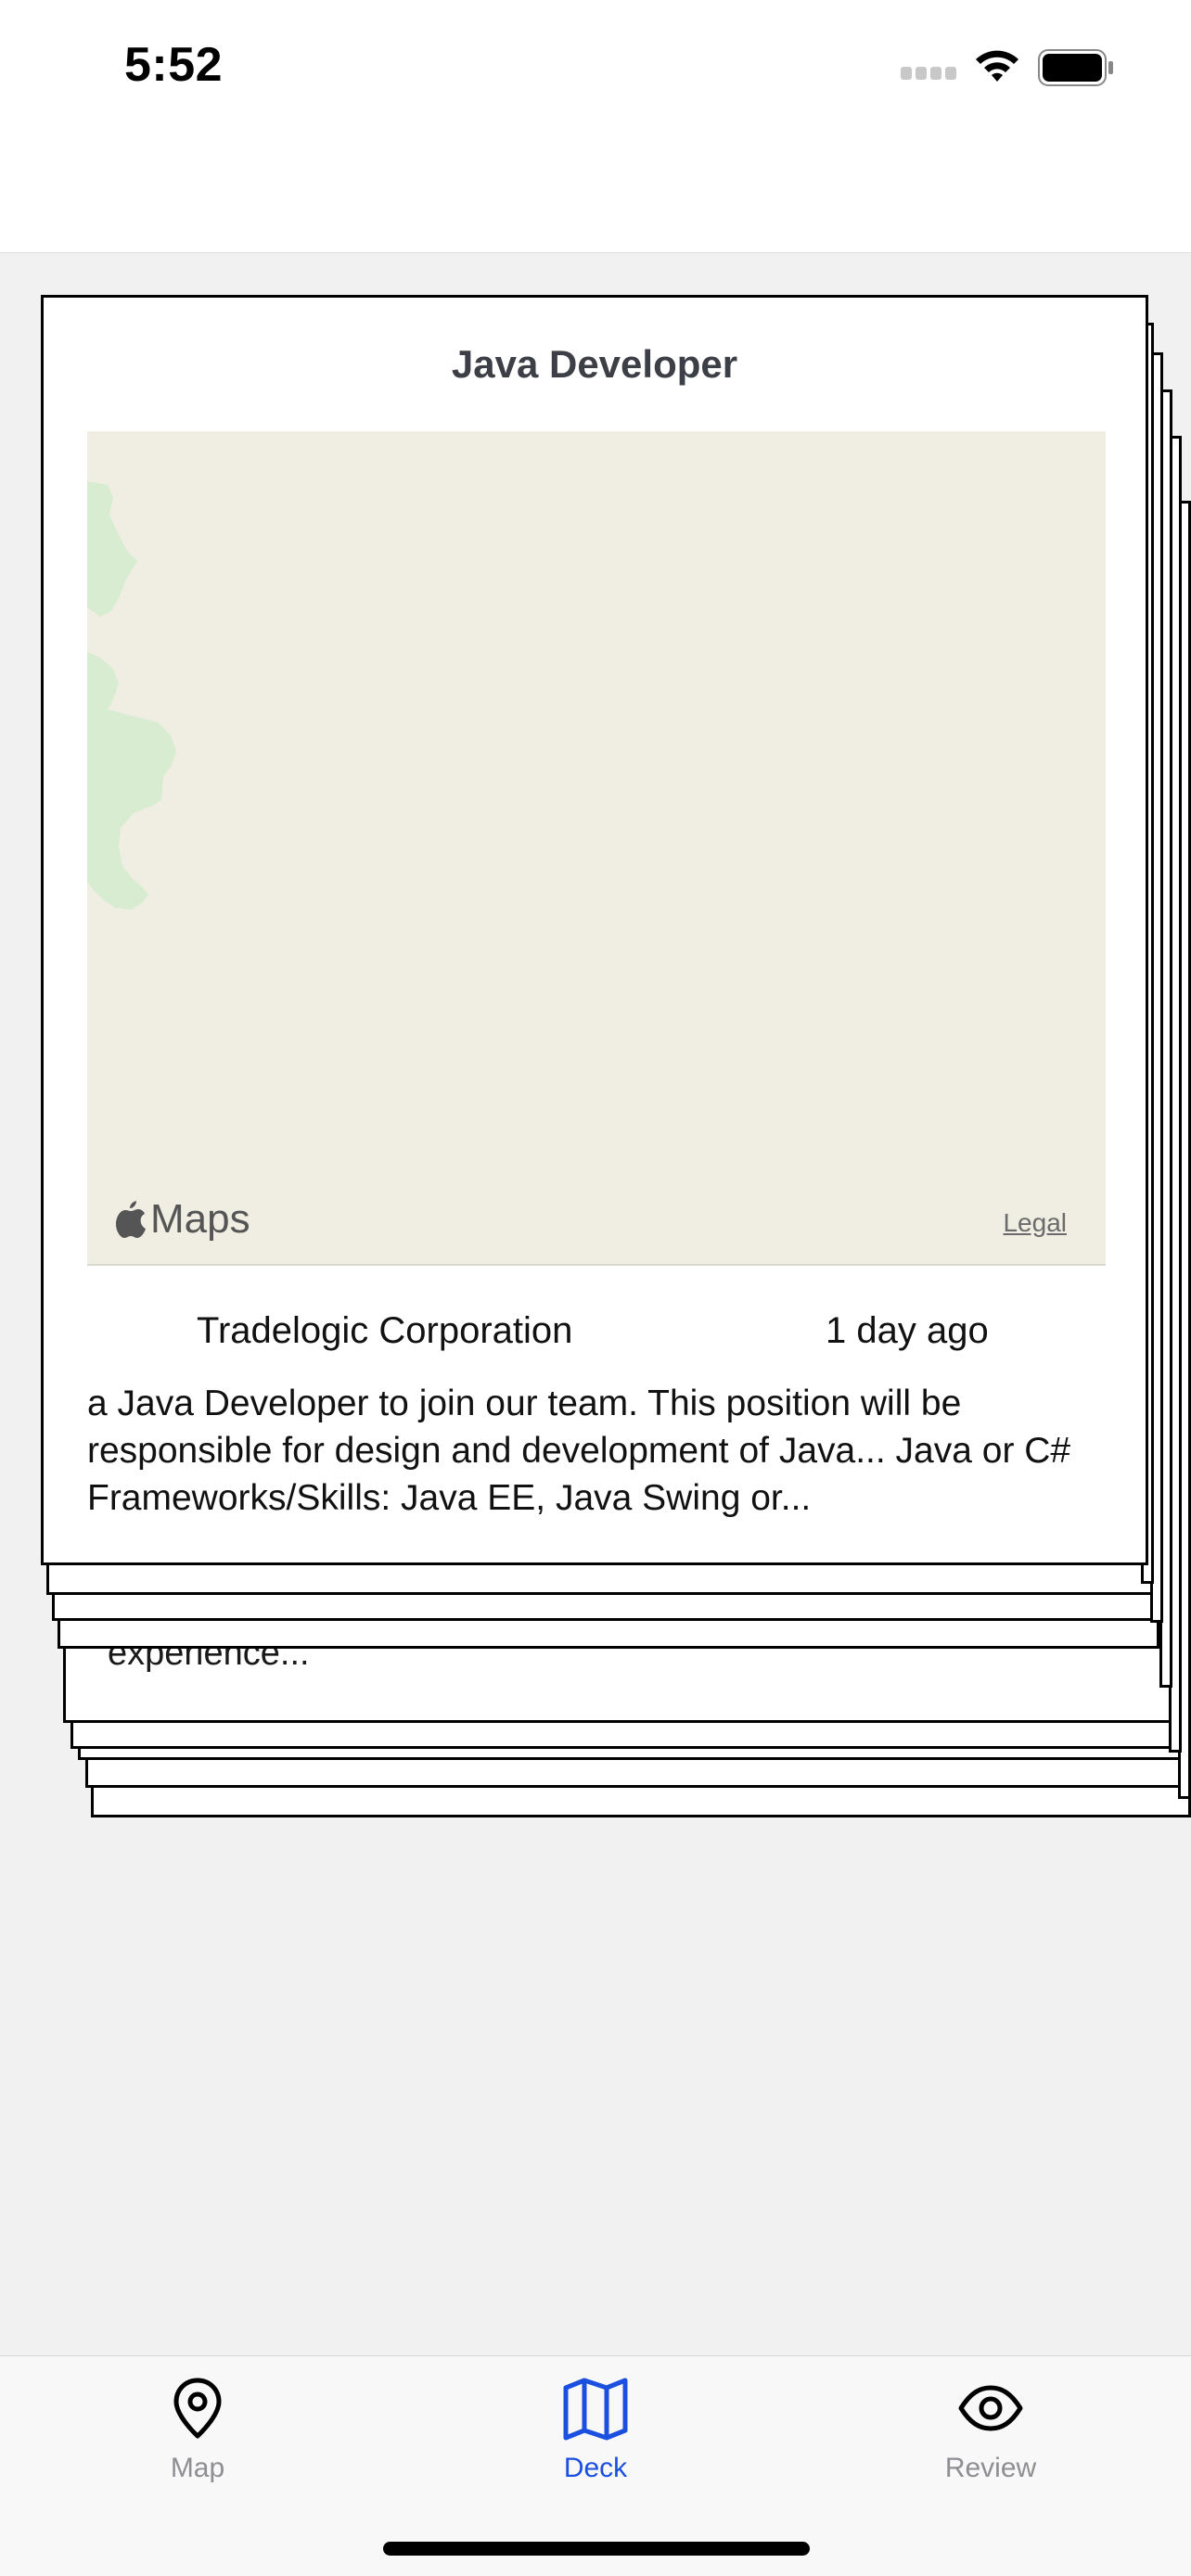 Image resolution: width=1191 pixels, height=2576 pixels. Describe the element at coordinates (597, 2549) in the screenshot. I see `home-indicator` at that location.